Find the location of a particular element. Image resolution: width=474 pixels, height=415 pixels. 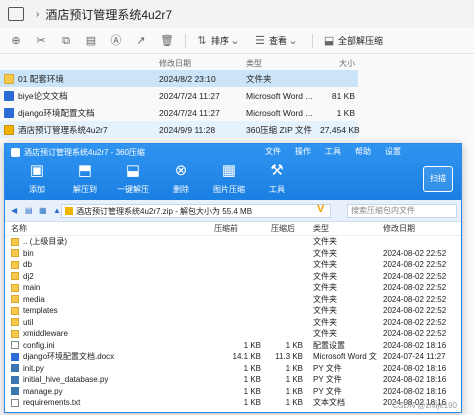

view-icon: ☰ is located at coordinates (260, 40).